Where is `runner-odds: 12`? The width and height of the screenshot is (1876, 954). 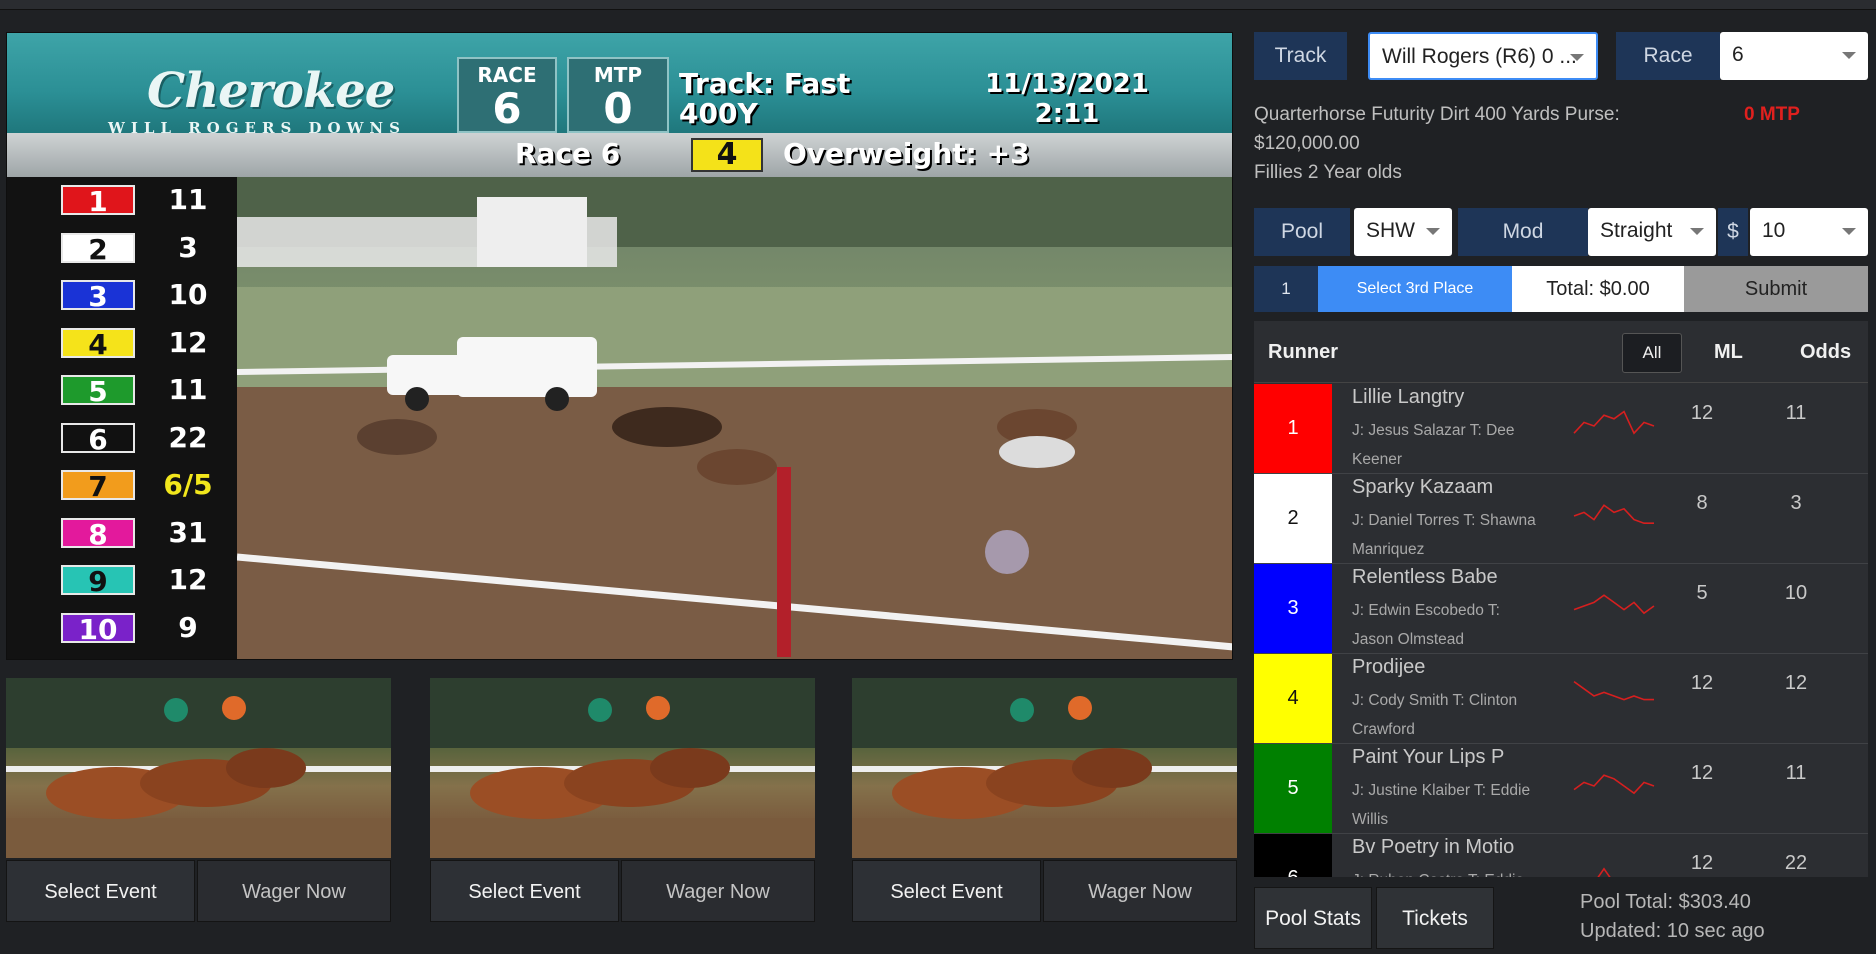 runner-odds: 12 is located at coordinates (1796, 683).